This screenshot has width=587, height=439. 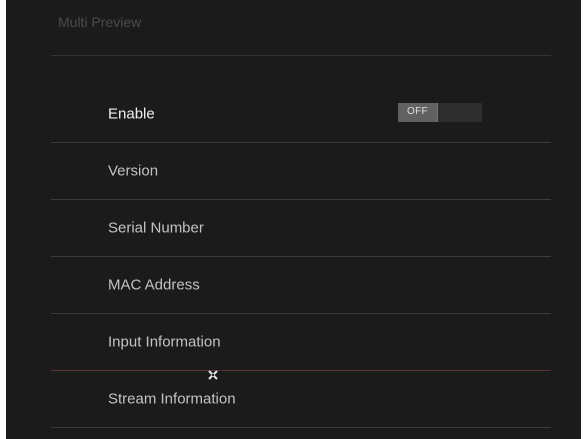 What do you see at coordinates (301, 171) in the screenshot?
I see `setting-row-version: Version` at bounding box center [301, 171].